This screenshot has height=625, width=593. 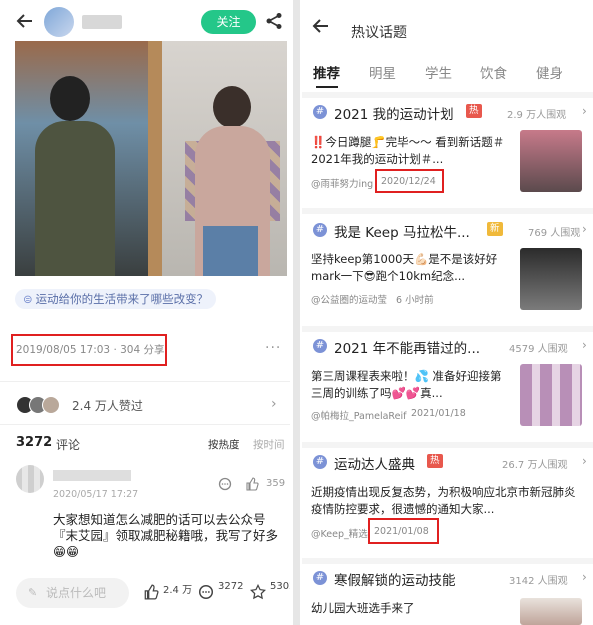 I want to click on topic-title: 运动达人盛典, so click(x=374, y=465).